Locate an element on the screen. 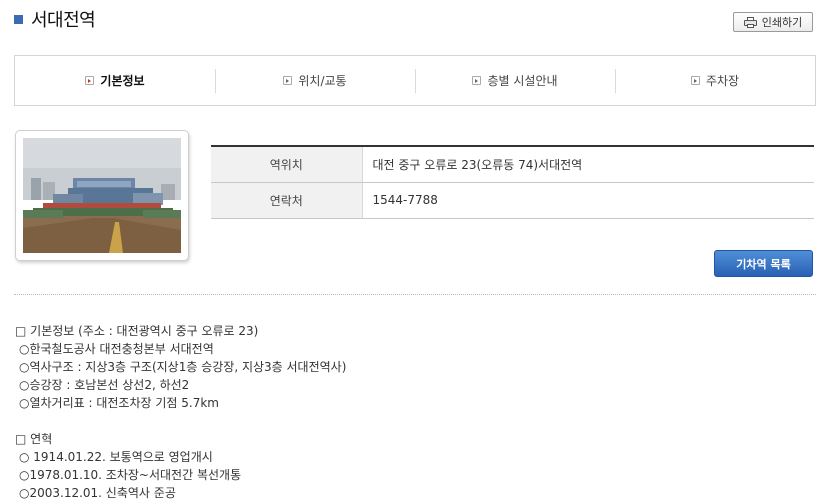 The width and height of the screenshot is (832, 501). tab-basic-info: 기본정보 is located at coordinates (115, 80).